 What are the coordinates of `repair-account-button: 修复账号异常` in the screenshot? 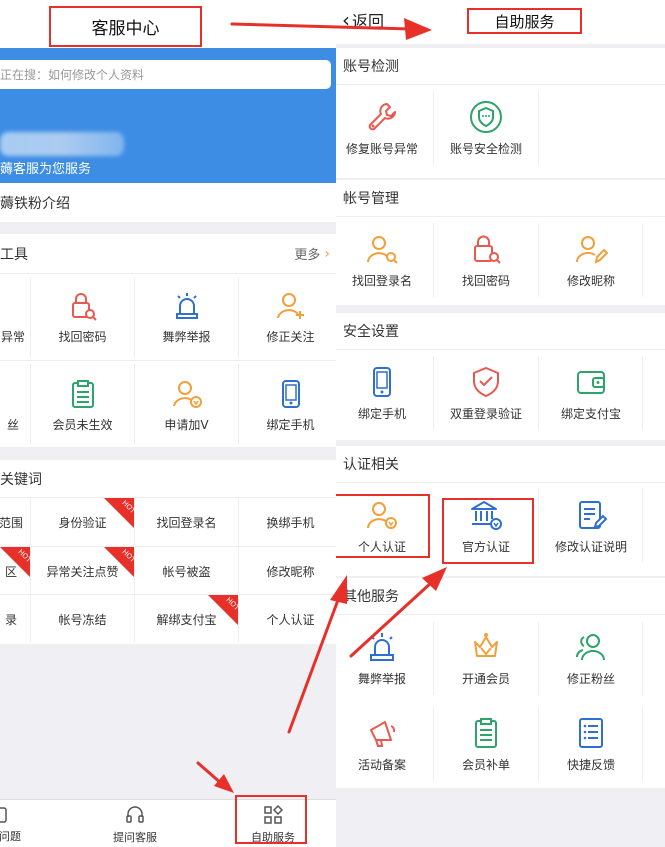 It's located at (385, 128).